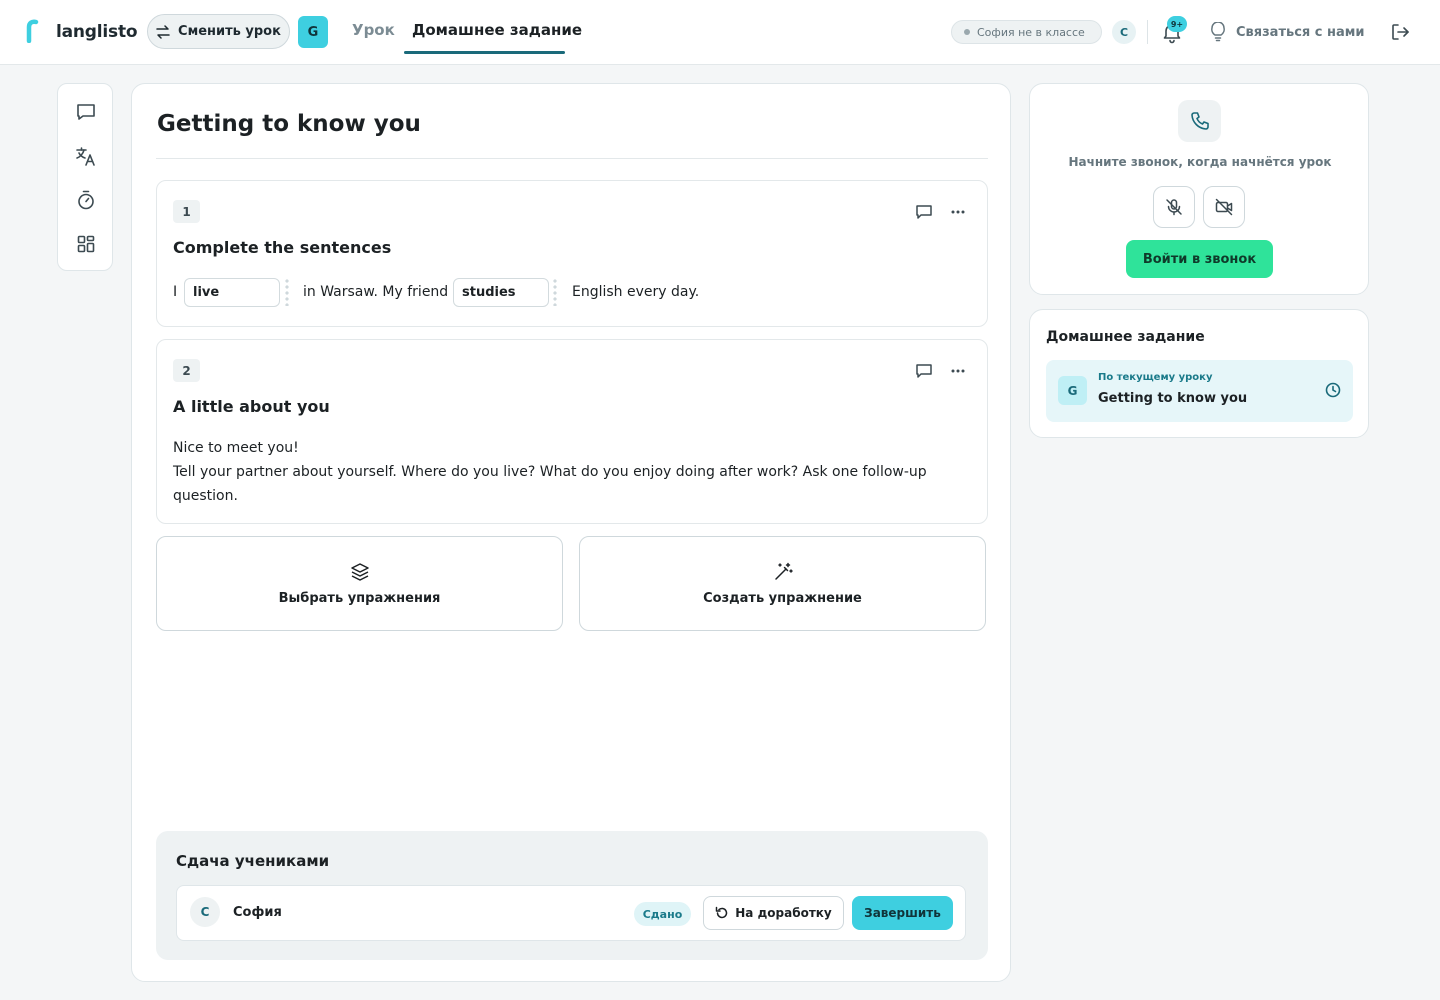 The height and width of the screenshot is (1000, 1440). Describe the element at coordinates (1125, 337) in the screenshot. I see `homework-panel-title: Домашнее задание` at that location.